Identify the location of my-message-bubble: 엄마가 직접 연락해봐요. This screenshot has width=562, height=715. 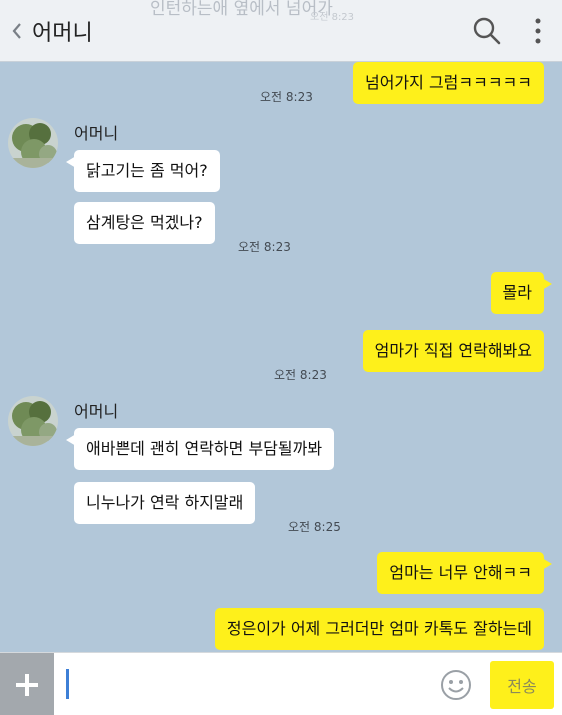
(453, 351).